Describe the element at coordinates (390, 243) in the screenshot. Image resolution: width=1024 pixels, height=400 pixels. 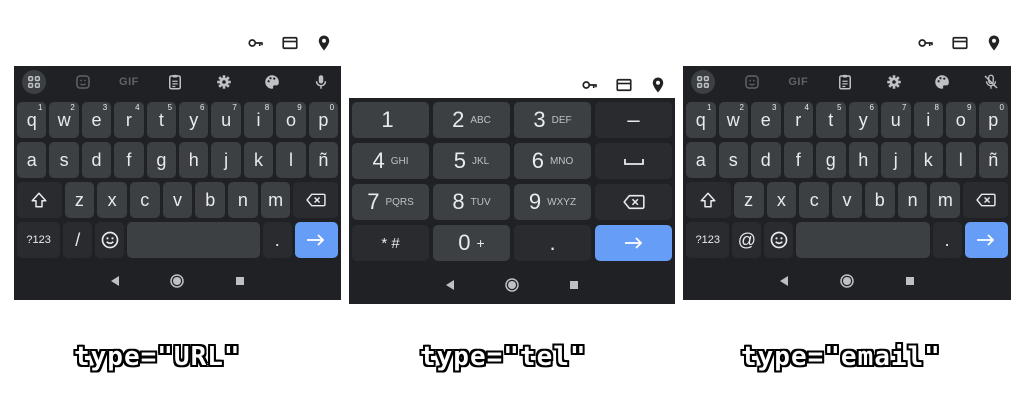
I see `star-hash-key: * #` at that location.